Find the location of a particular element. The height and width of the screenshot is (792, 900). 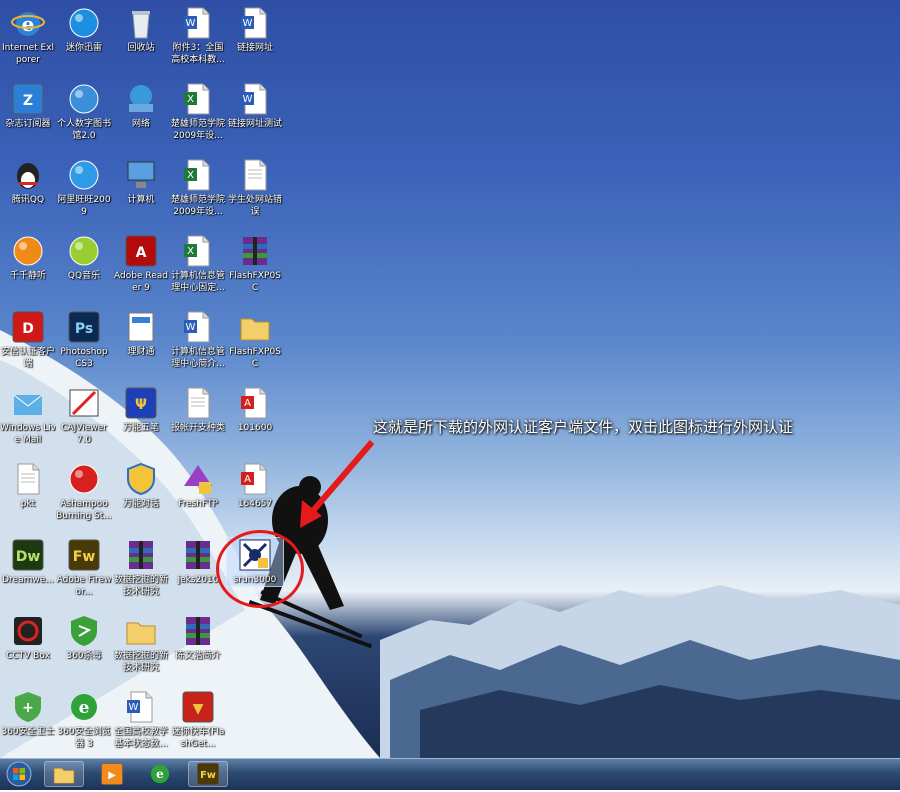

taskbar-button-media-player: ▶ is located at coordinates (112, 774).